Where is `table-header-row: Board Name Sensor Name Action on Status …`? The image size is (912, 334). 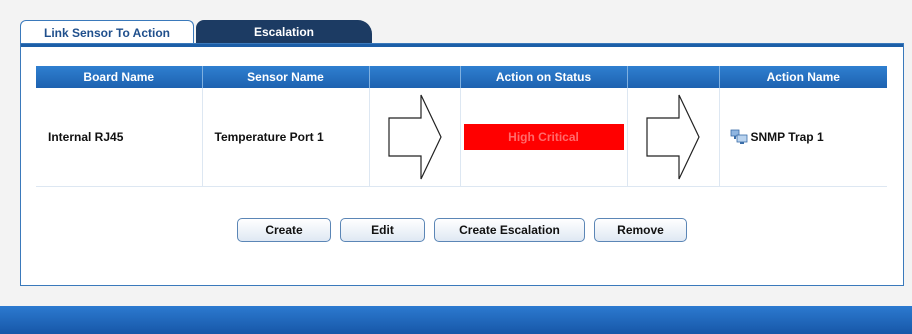 table-header-row: Board Name Sensor Name Action on Status … is located at coordinates (461, 77).